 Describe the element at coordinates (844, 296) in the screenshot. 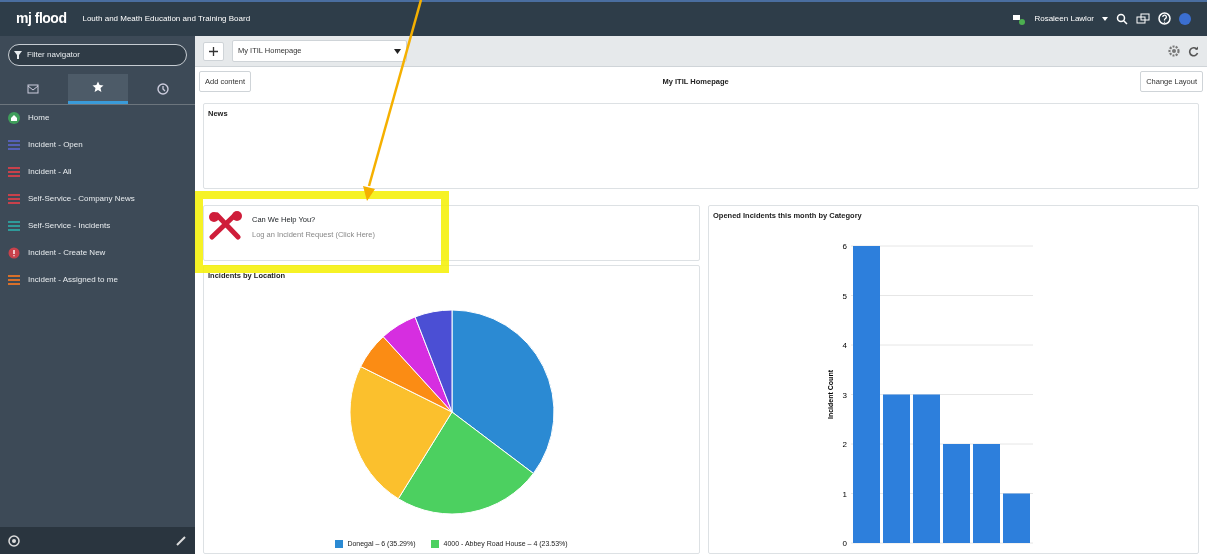

I see `axis-tick-label: 5` at that location.